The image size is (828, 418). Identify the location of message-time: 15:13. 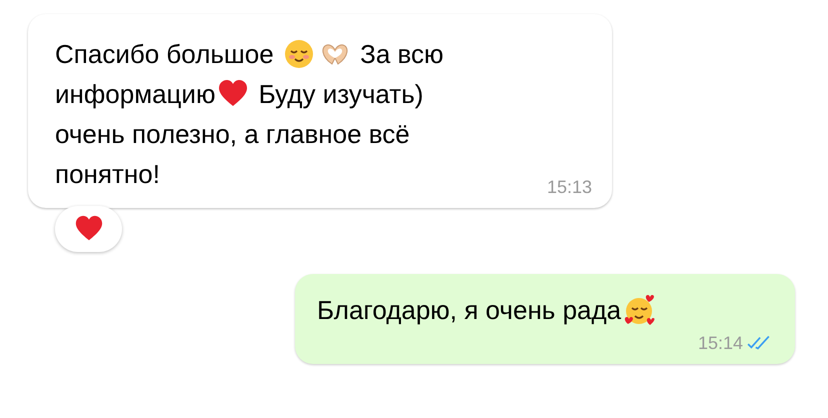
(569, 187).